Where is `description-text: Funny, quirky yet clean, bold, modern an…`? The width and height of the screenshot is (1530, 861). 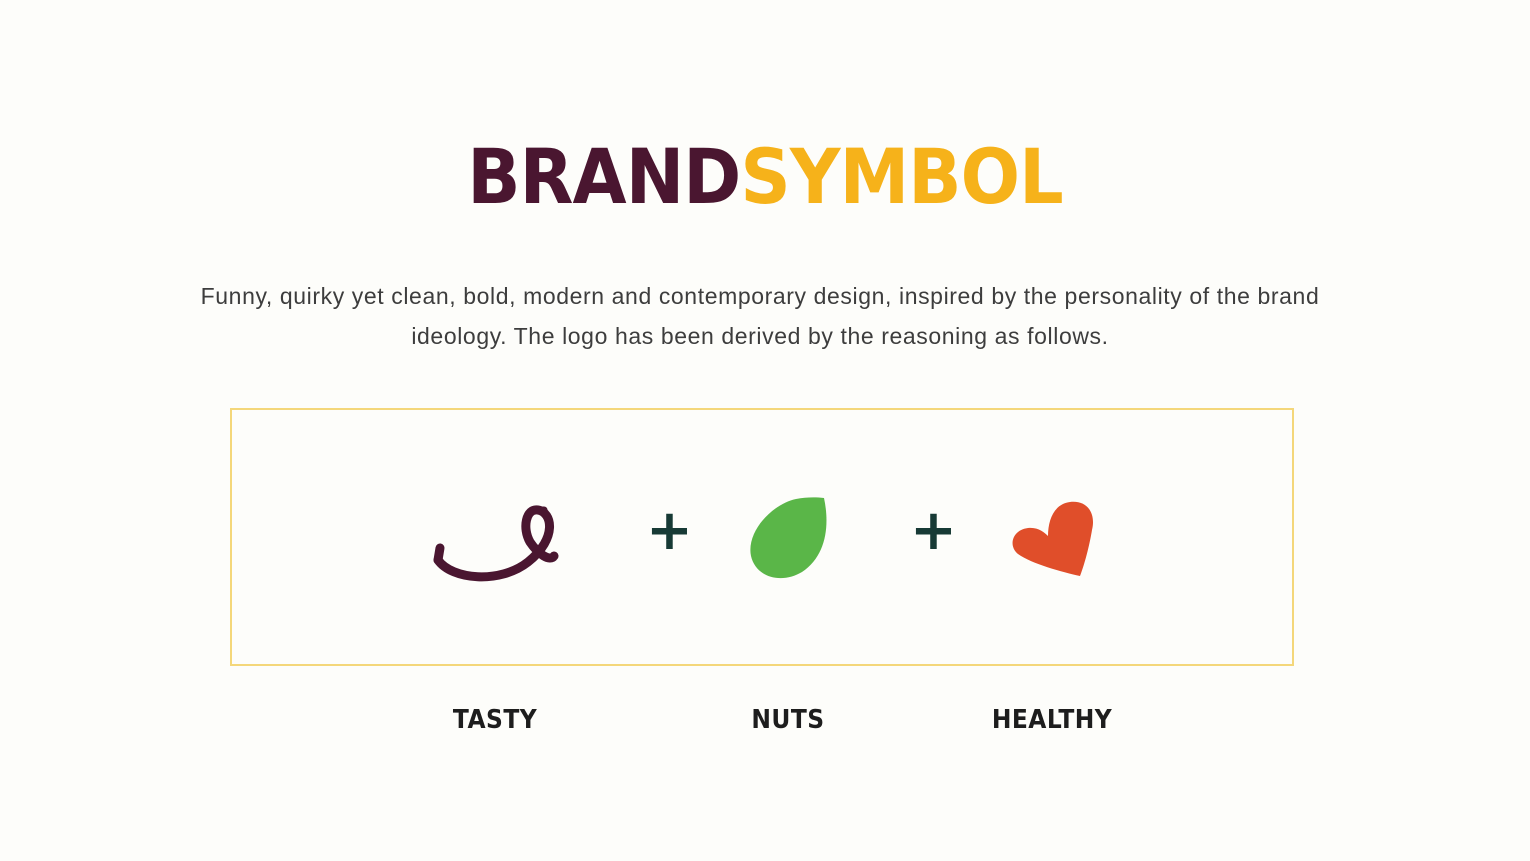 description-text: Funny, quirky yet clean, bold, modern an… is located at coordinates (760, 316).